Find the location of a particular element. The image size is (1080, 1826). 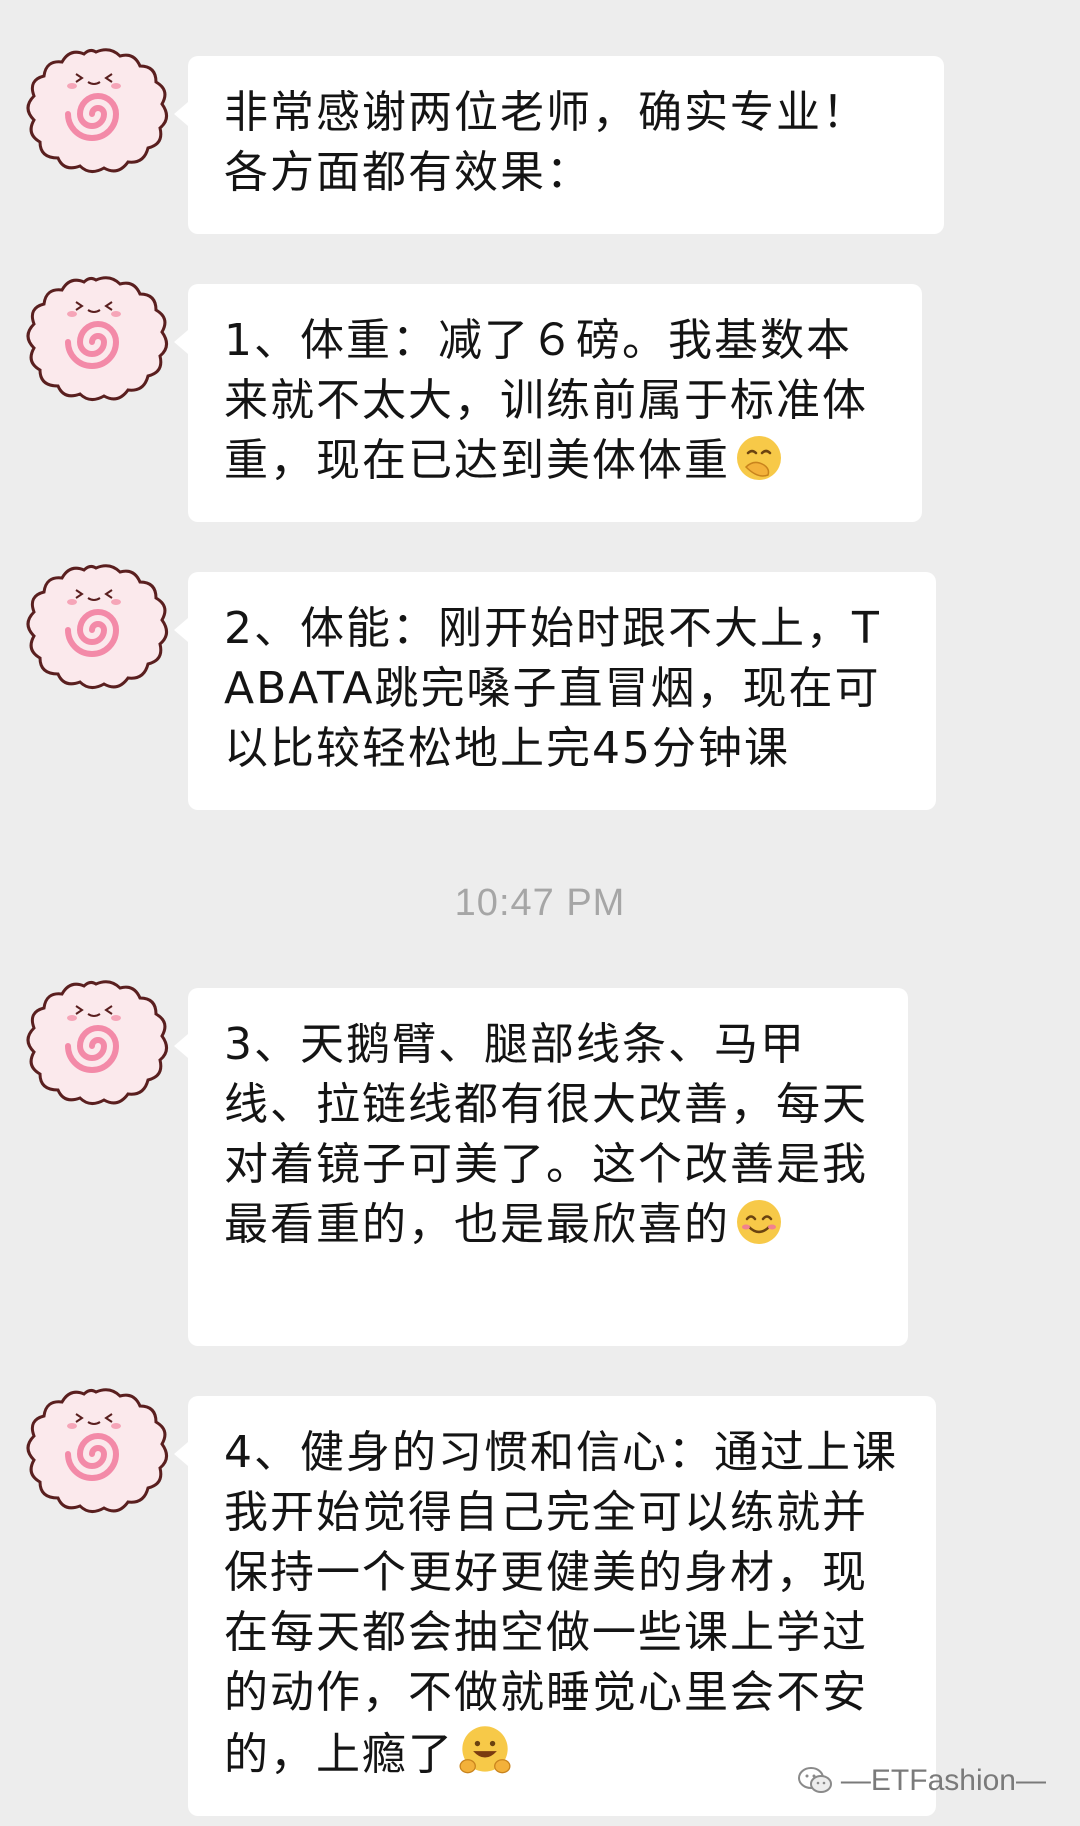

grinning-face-with-hands-icon is located at coordinates (485, 1750).